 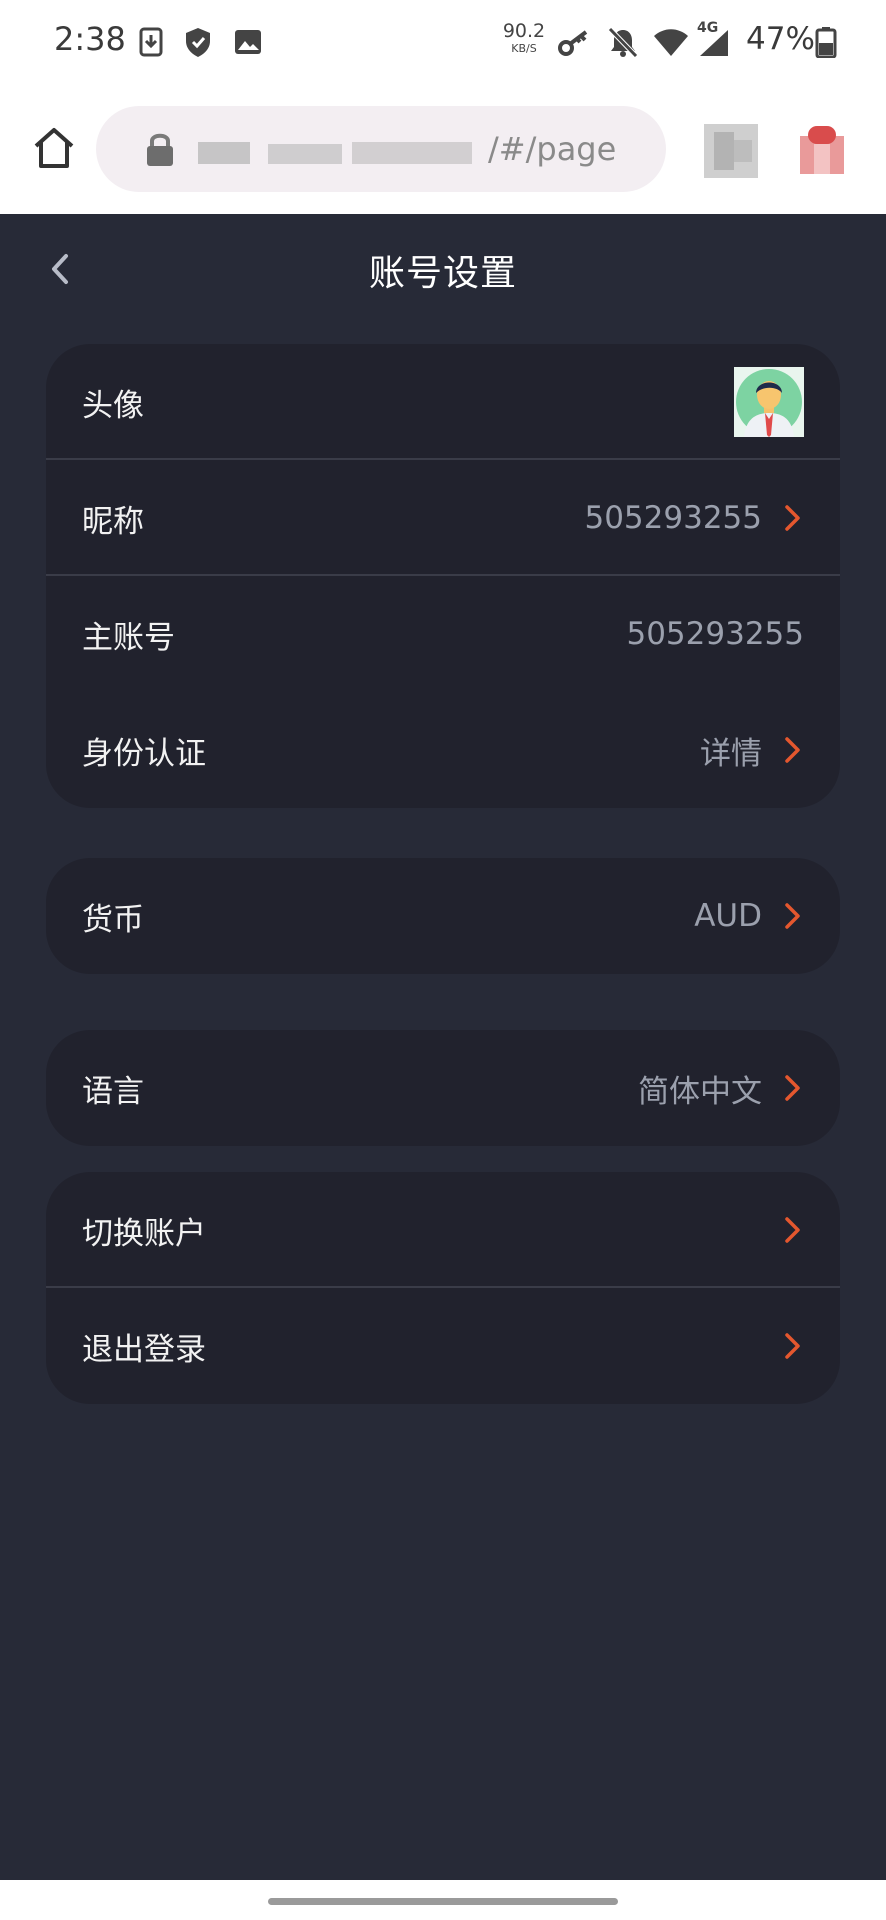 What do you see at coordinates (128, 637) in the screenshot?
I see `main-account-label: 主账号` at bounding box center [128, 637].